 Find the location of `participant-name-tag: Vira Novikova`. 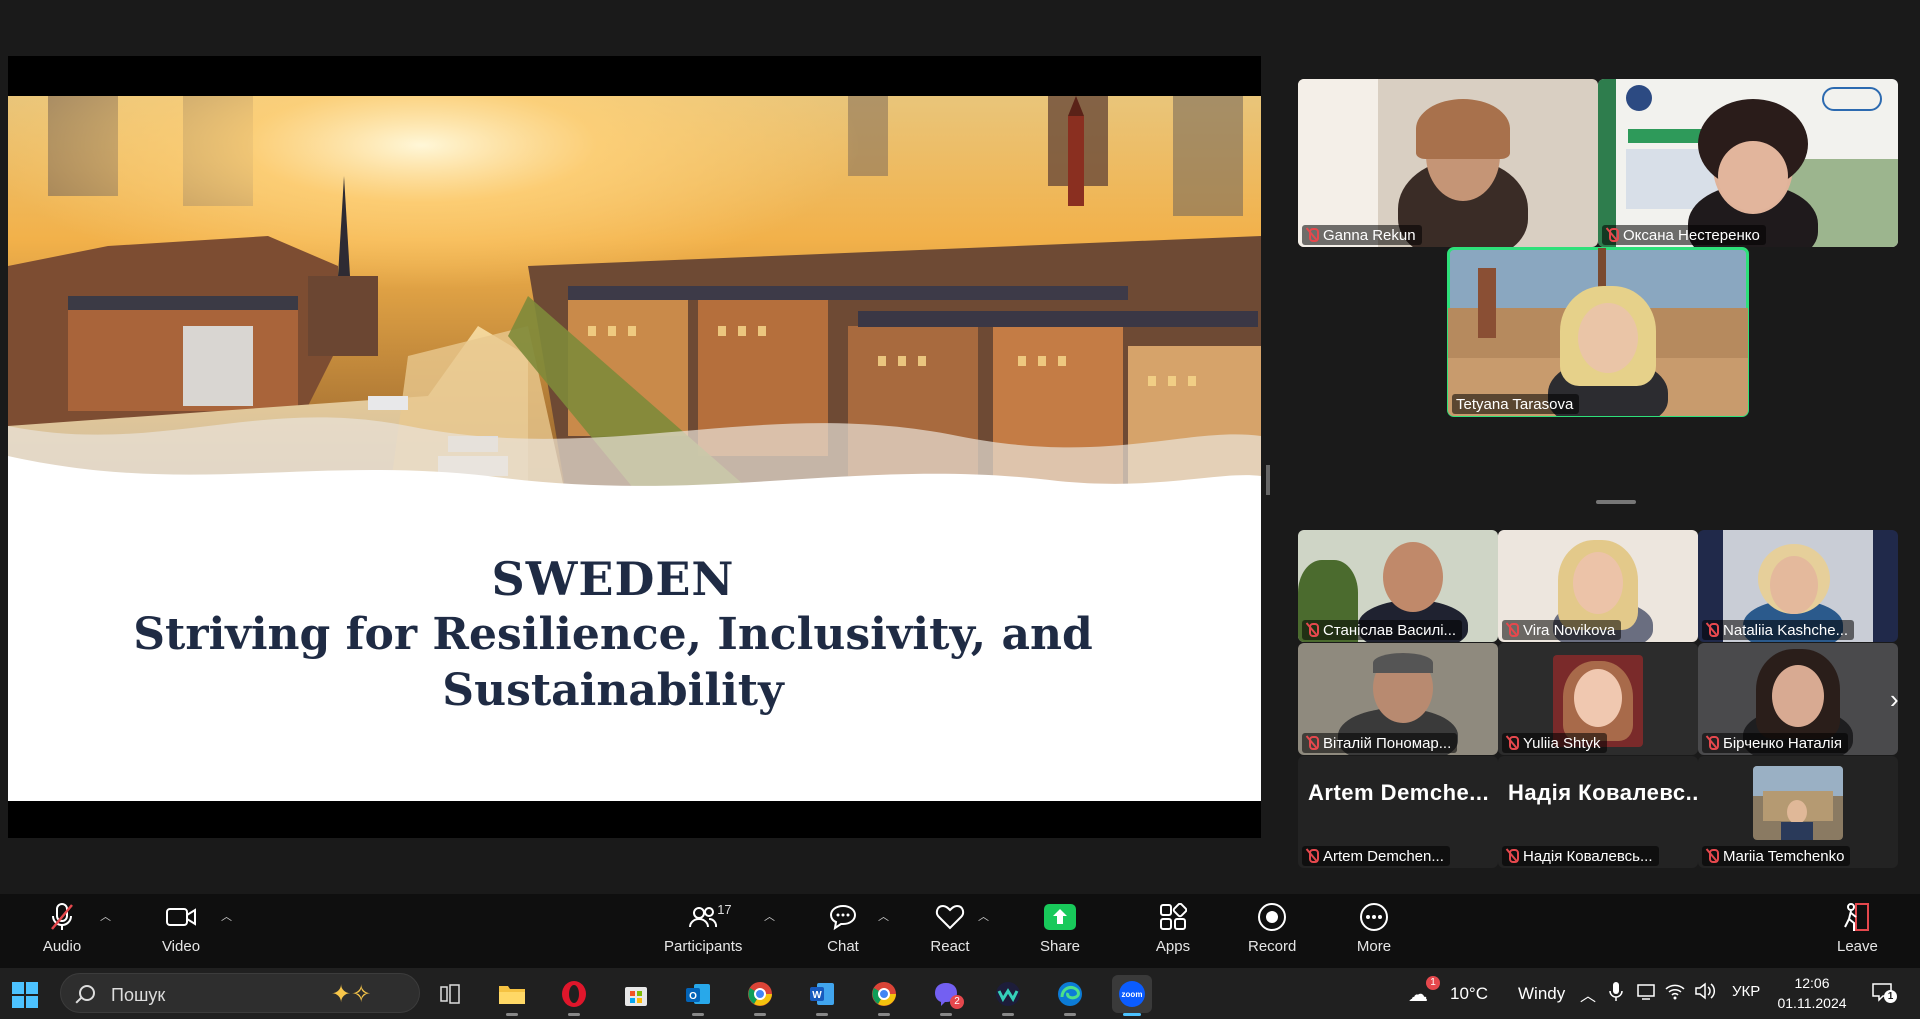

participant-name-tag: Vira Novikova is located at coordinates (1562, 630).